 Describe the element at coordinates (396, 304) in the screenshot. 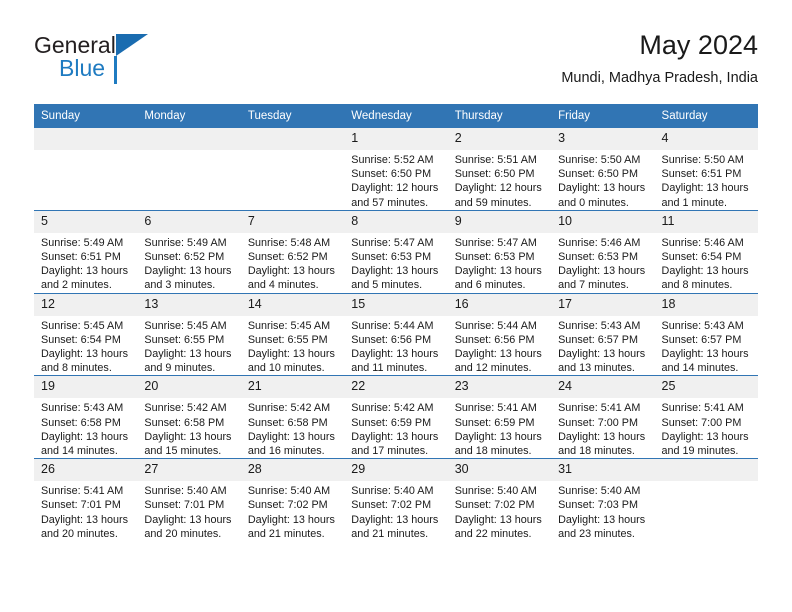

I see `day-number: 15` at that location.